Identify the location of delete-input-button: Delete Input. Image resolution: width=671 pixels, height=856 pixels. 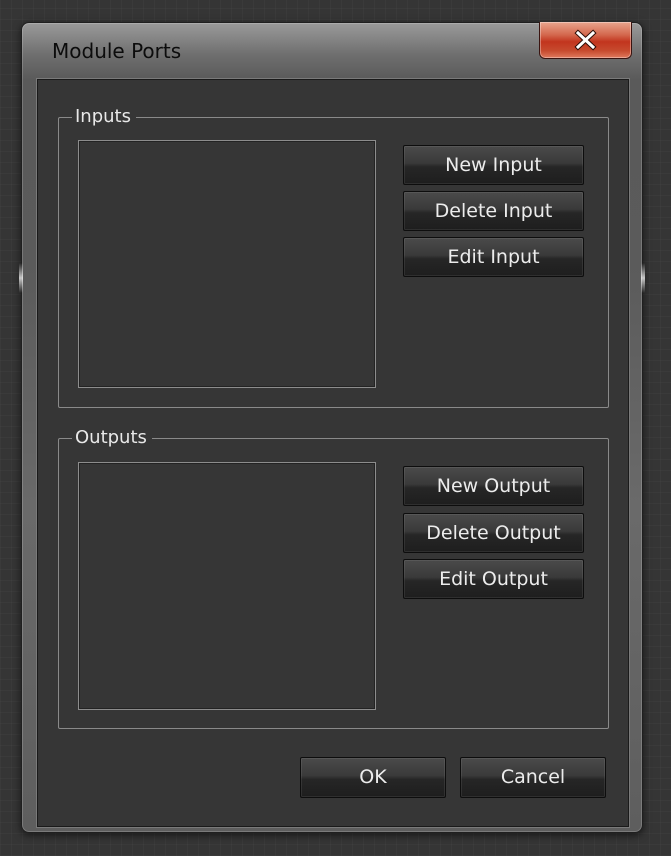
(493, 211).